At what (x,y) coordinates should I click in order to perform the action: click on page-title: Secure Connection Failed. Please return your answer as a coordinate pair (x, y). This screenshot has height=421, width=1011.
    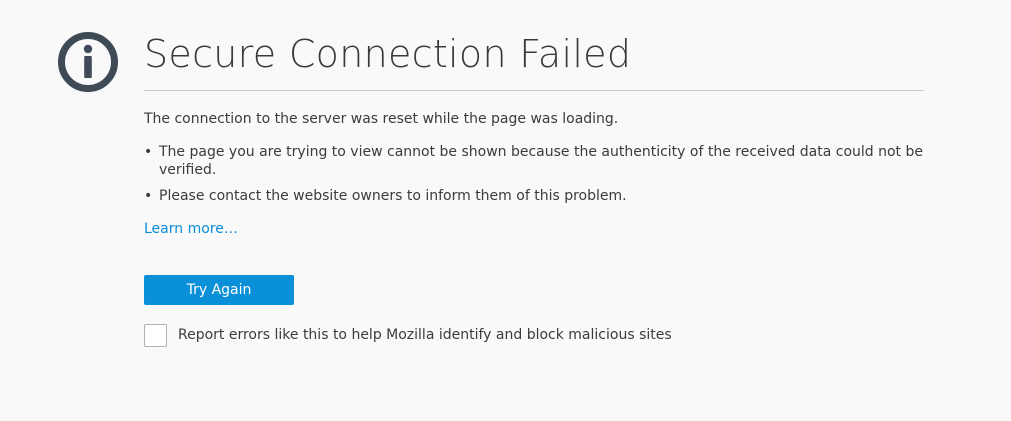
    Looking at the image, I should click on (388, 54).